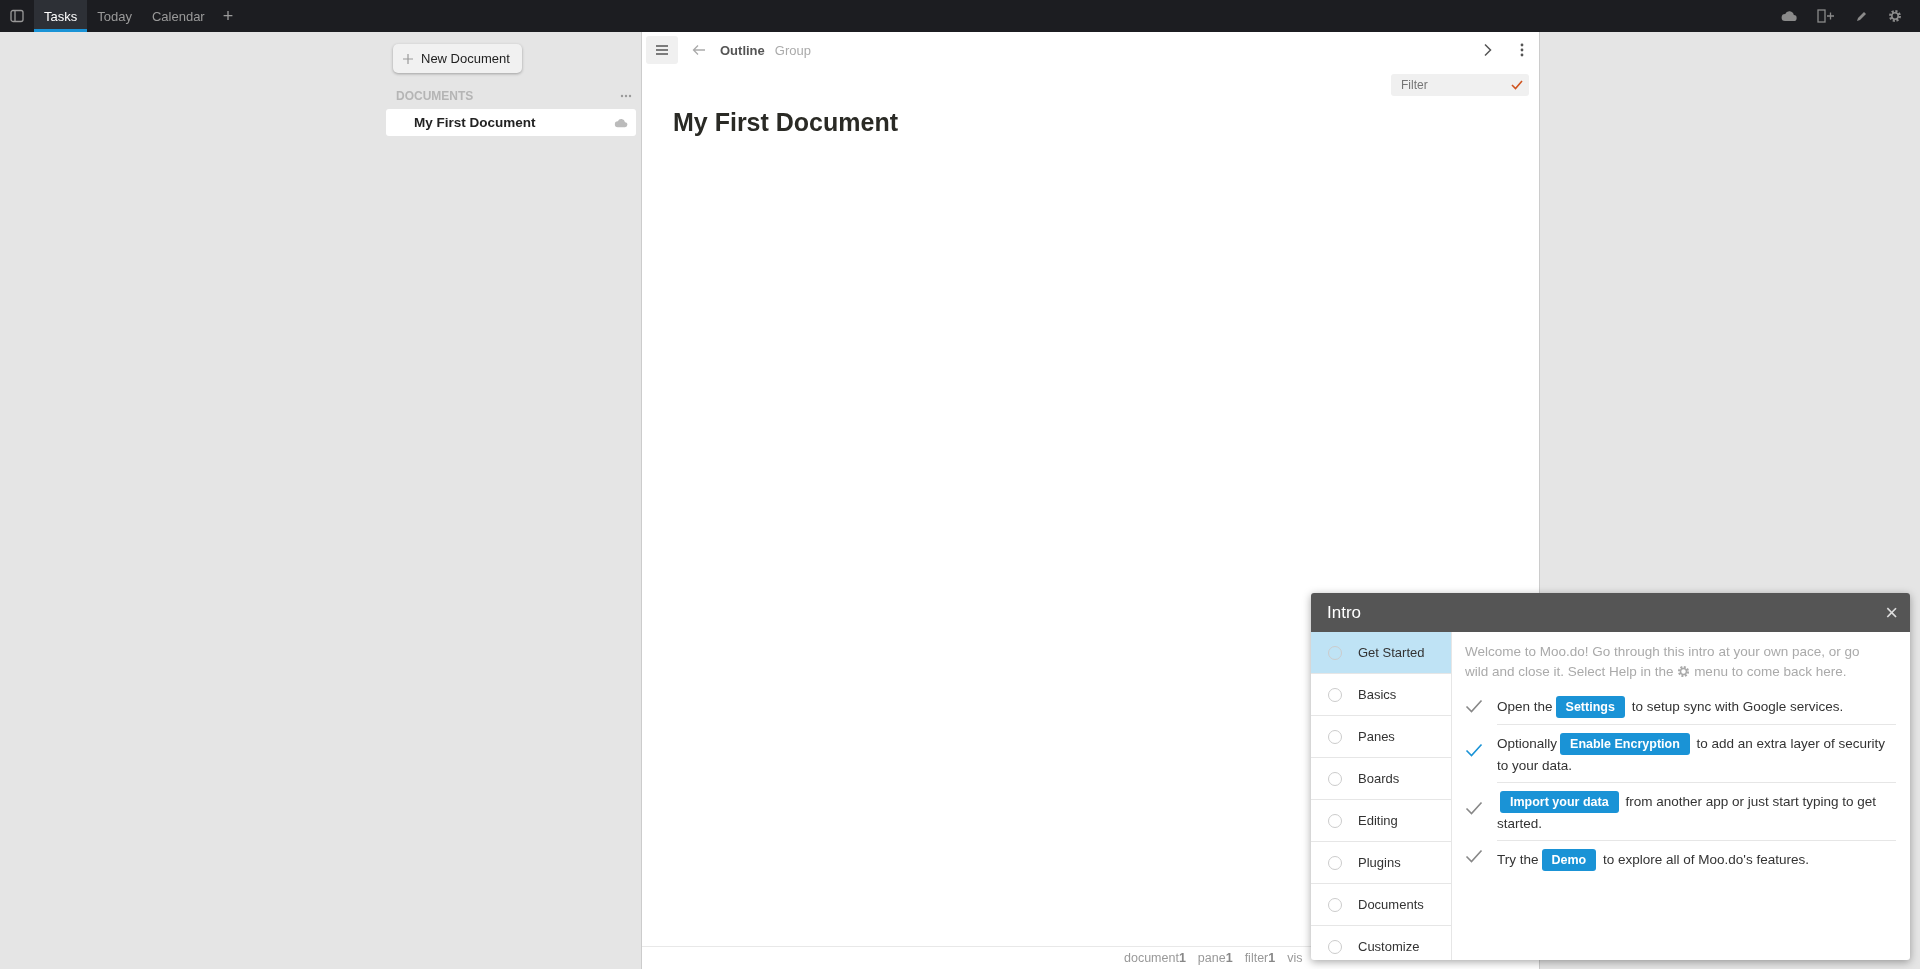 The height and width of the screenshot is (969, 1920). What do you see at coordinates (1696, 706) in the screenshot?
I see `task-text: Open the Settings to setup sync with Google services.` at bounding box center [1696, 706].